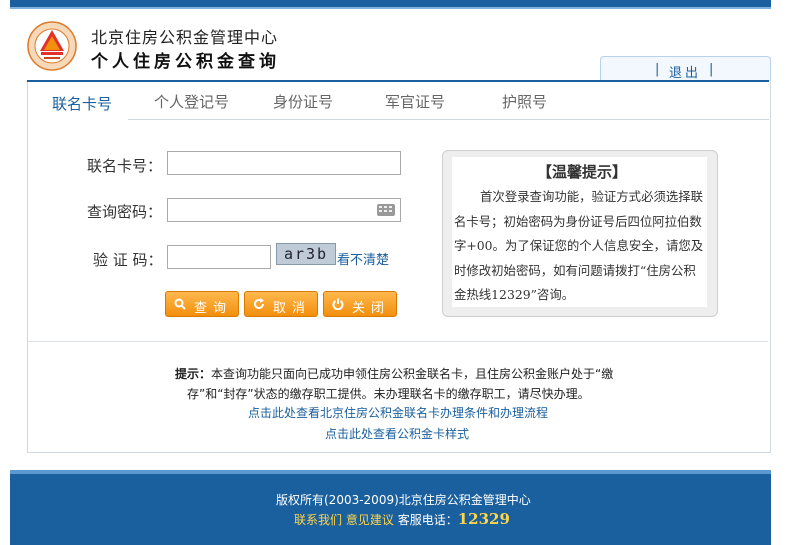  Describe the element at coordinates (582, 172) in the screenshot. I see `tip-title: 【温馨提示】` at that location.